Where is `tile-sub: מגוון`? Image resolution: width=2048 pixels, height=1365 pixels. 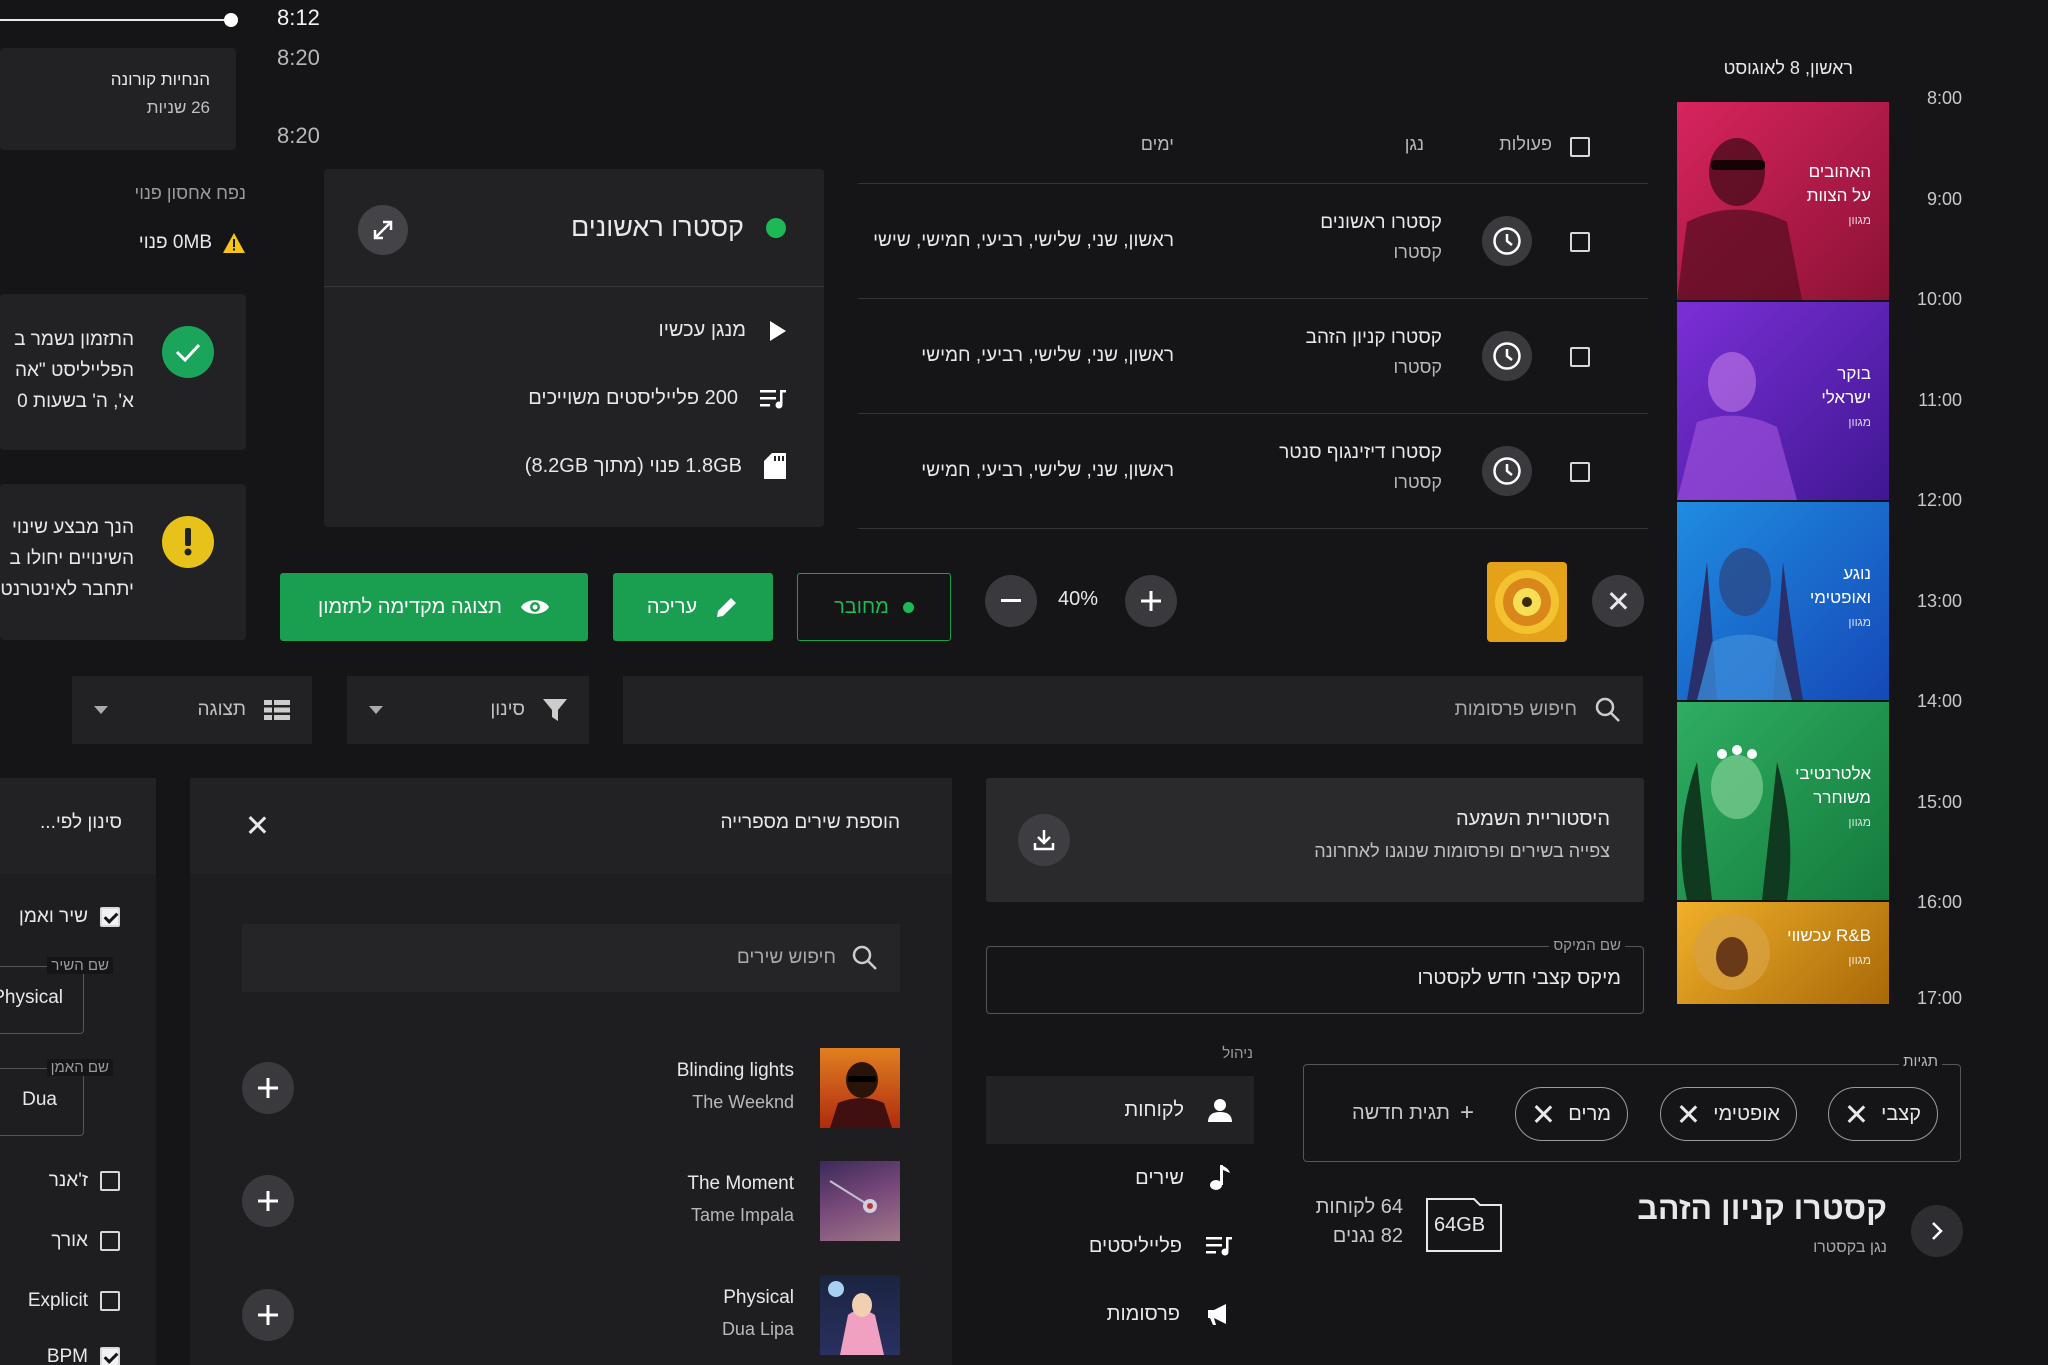 tile-sub: מגוון is located at coordinates (1859, 622).